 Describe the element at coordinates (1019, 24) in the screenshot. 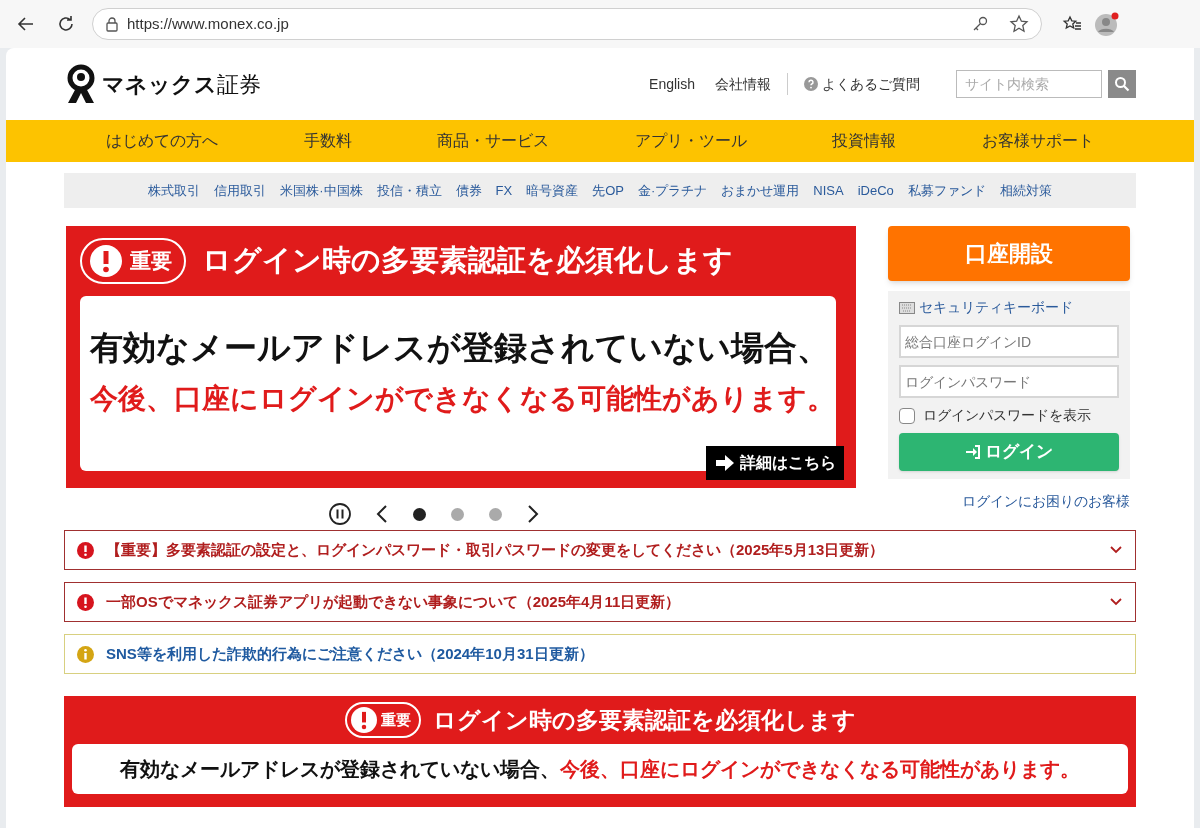

I see `star-icon` at that location.